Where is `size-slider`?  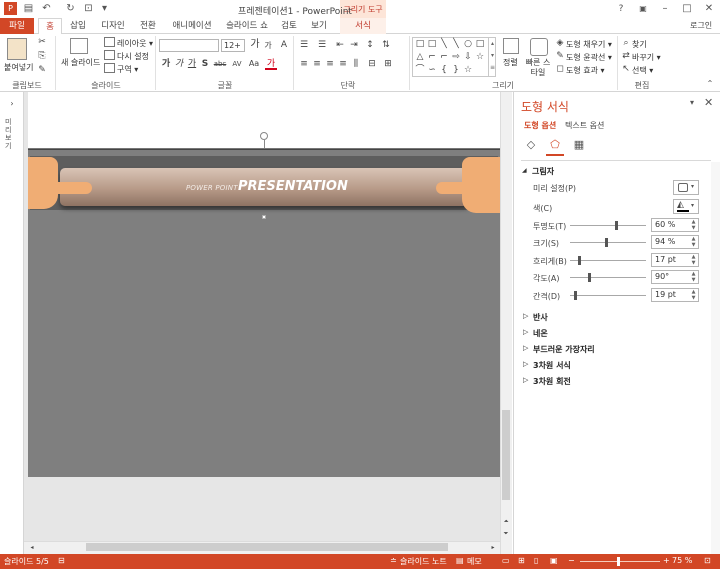
size-slider is located at coordinates (608, 242).